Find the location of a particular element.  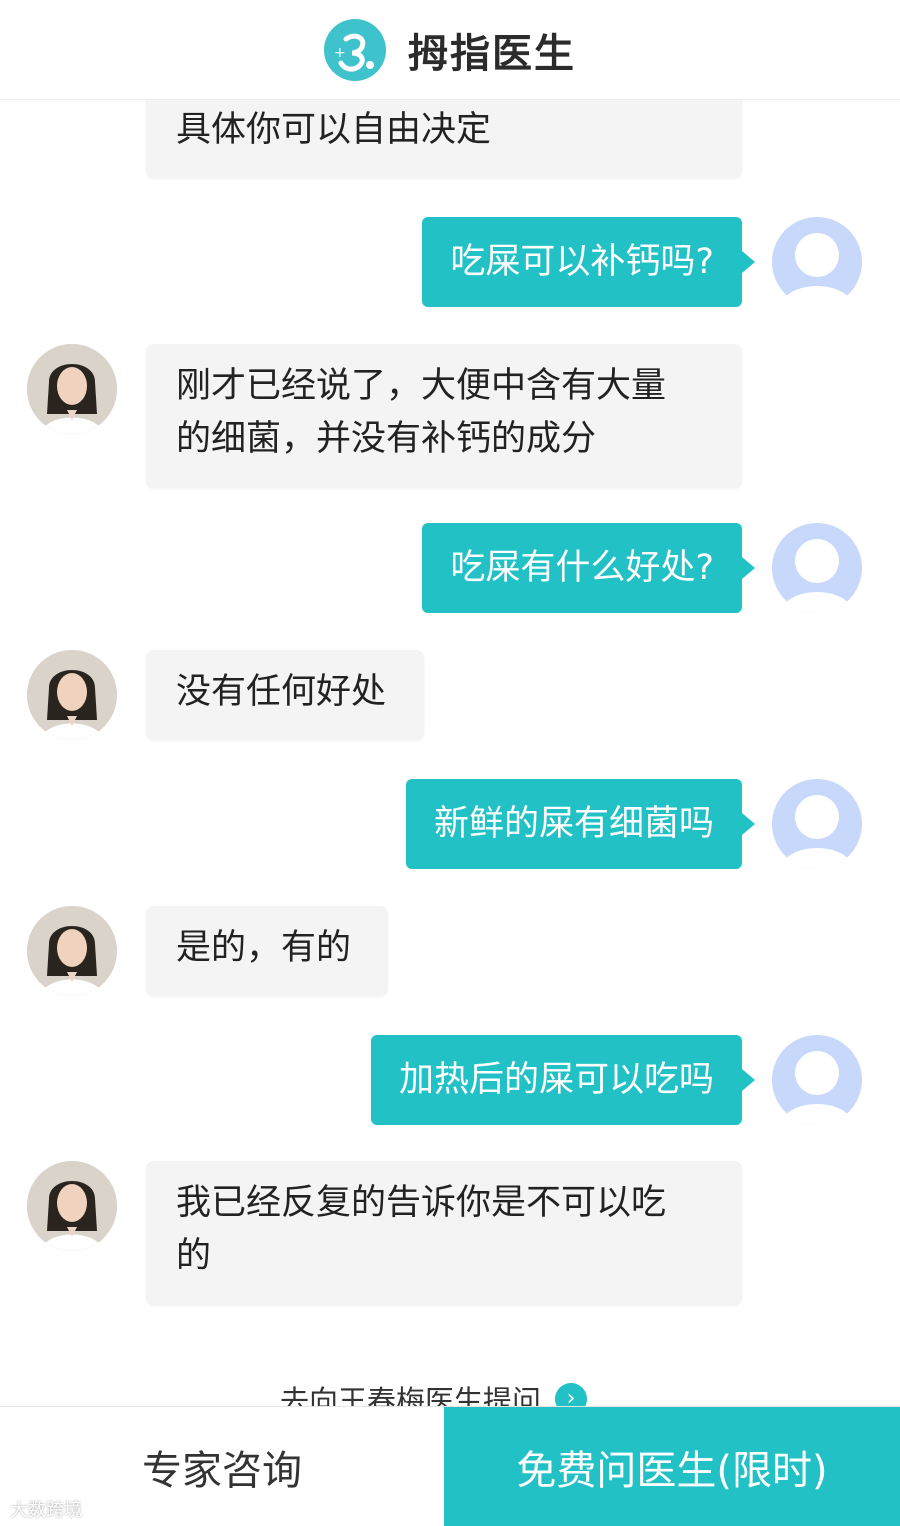

message-text: 吃屎可以补钙吗? is located at coordinates (582, 262).